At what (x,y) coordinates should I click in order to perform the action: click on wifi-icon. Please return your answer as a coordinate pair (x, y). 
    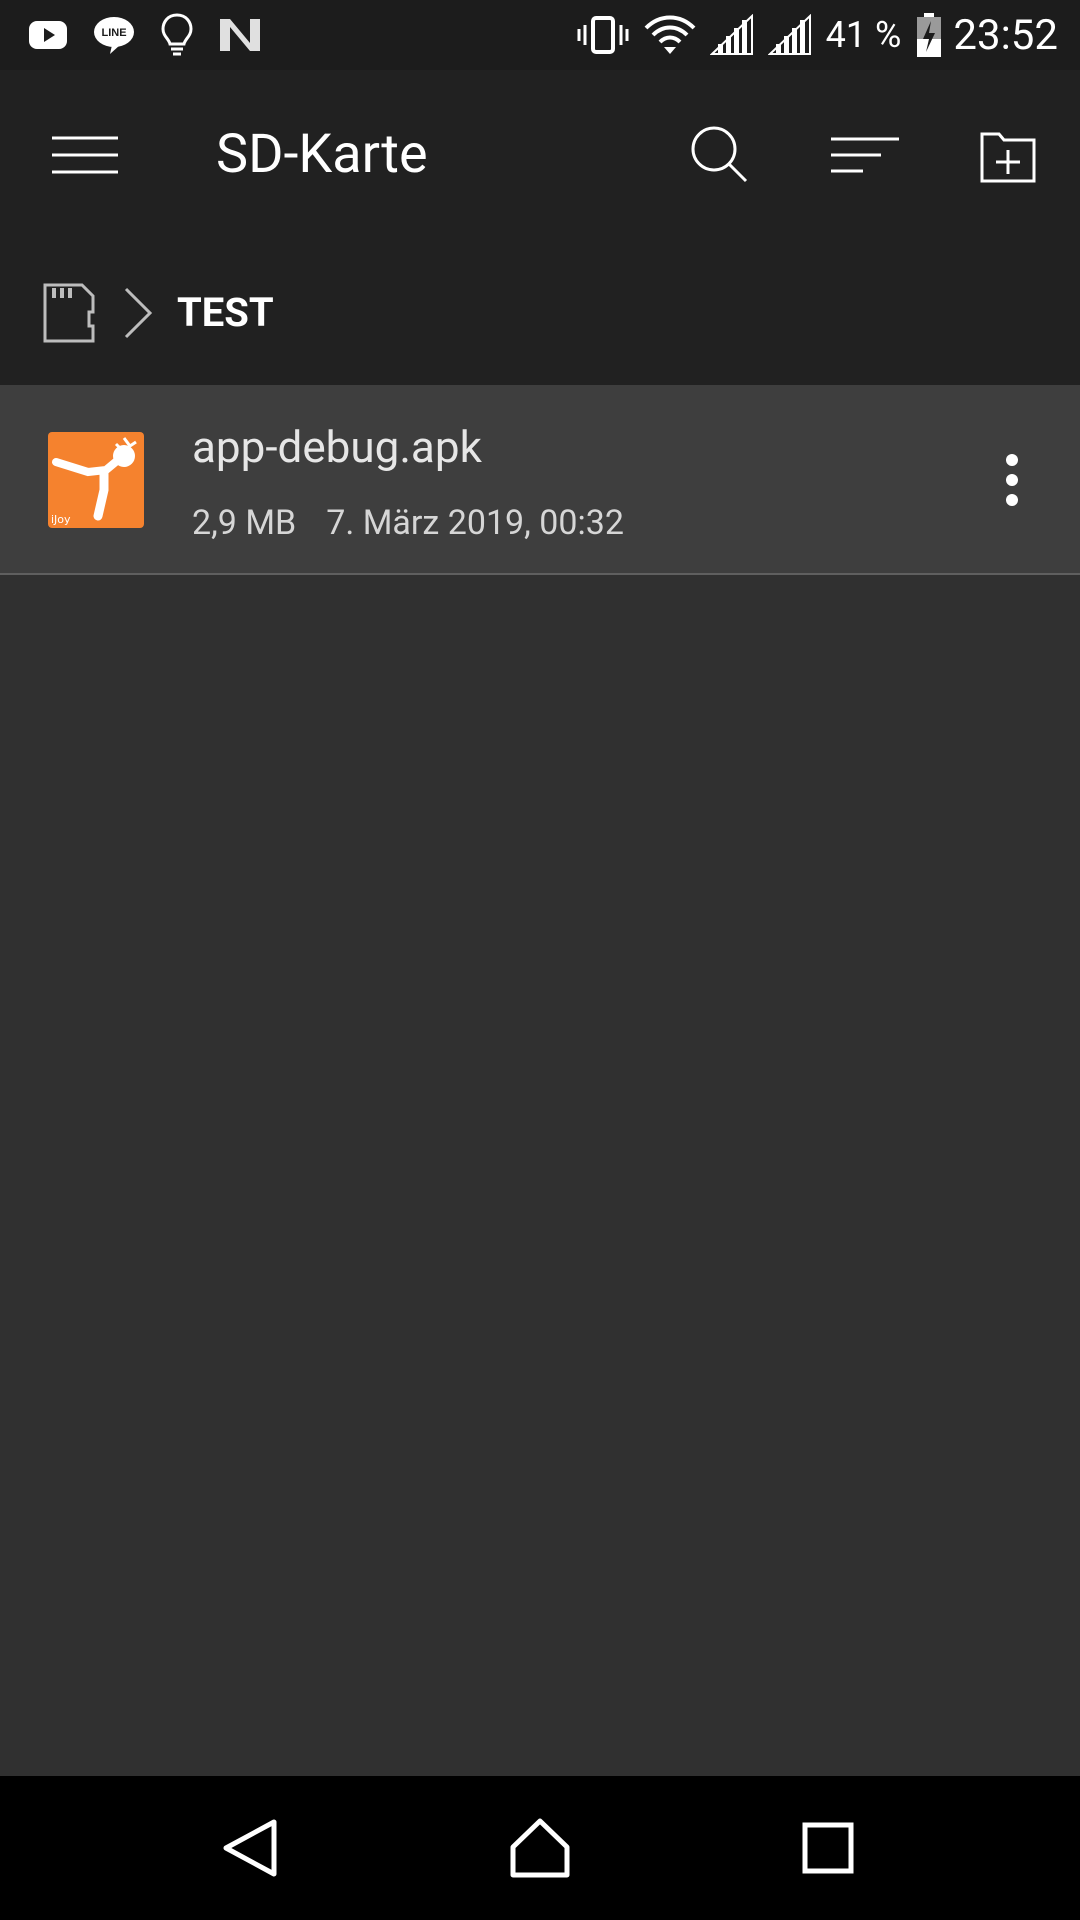
    Looking at the image, I should click on (670, 34).